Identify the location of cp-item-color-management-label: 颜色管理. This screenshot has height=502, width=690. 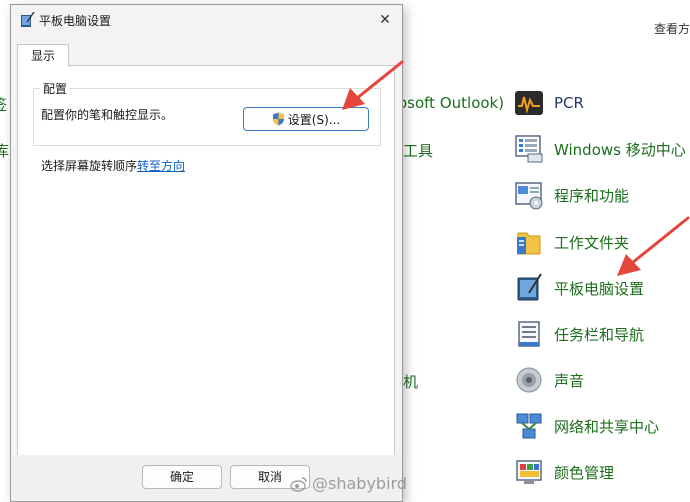
(584, 472).